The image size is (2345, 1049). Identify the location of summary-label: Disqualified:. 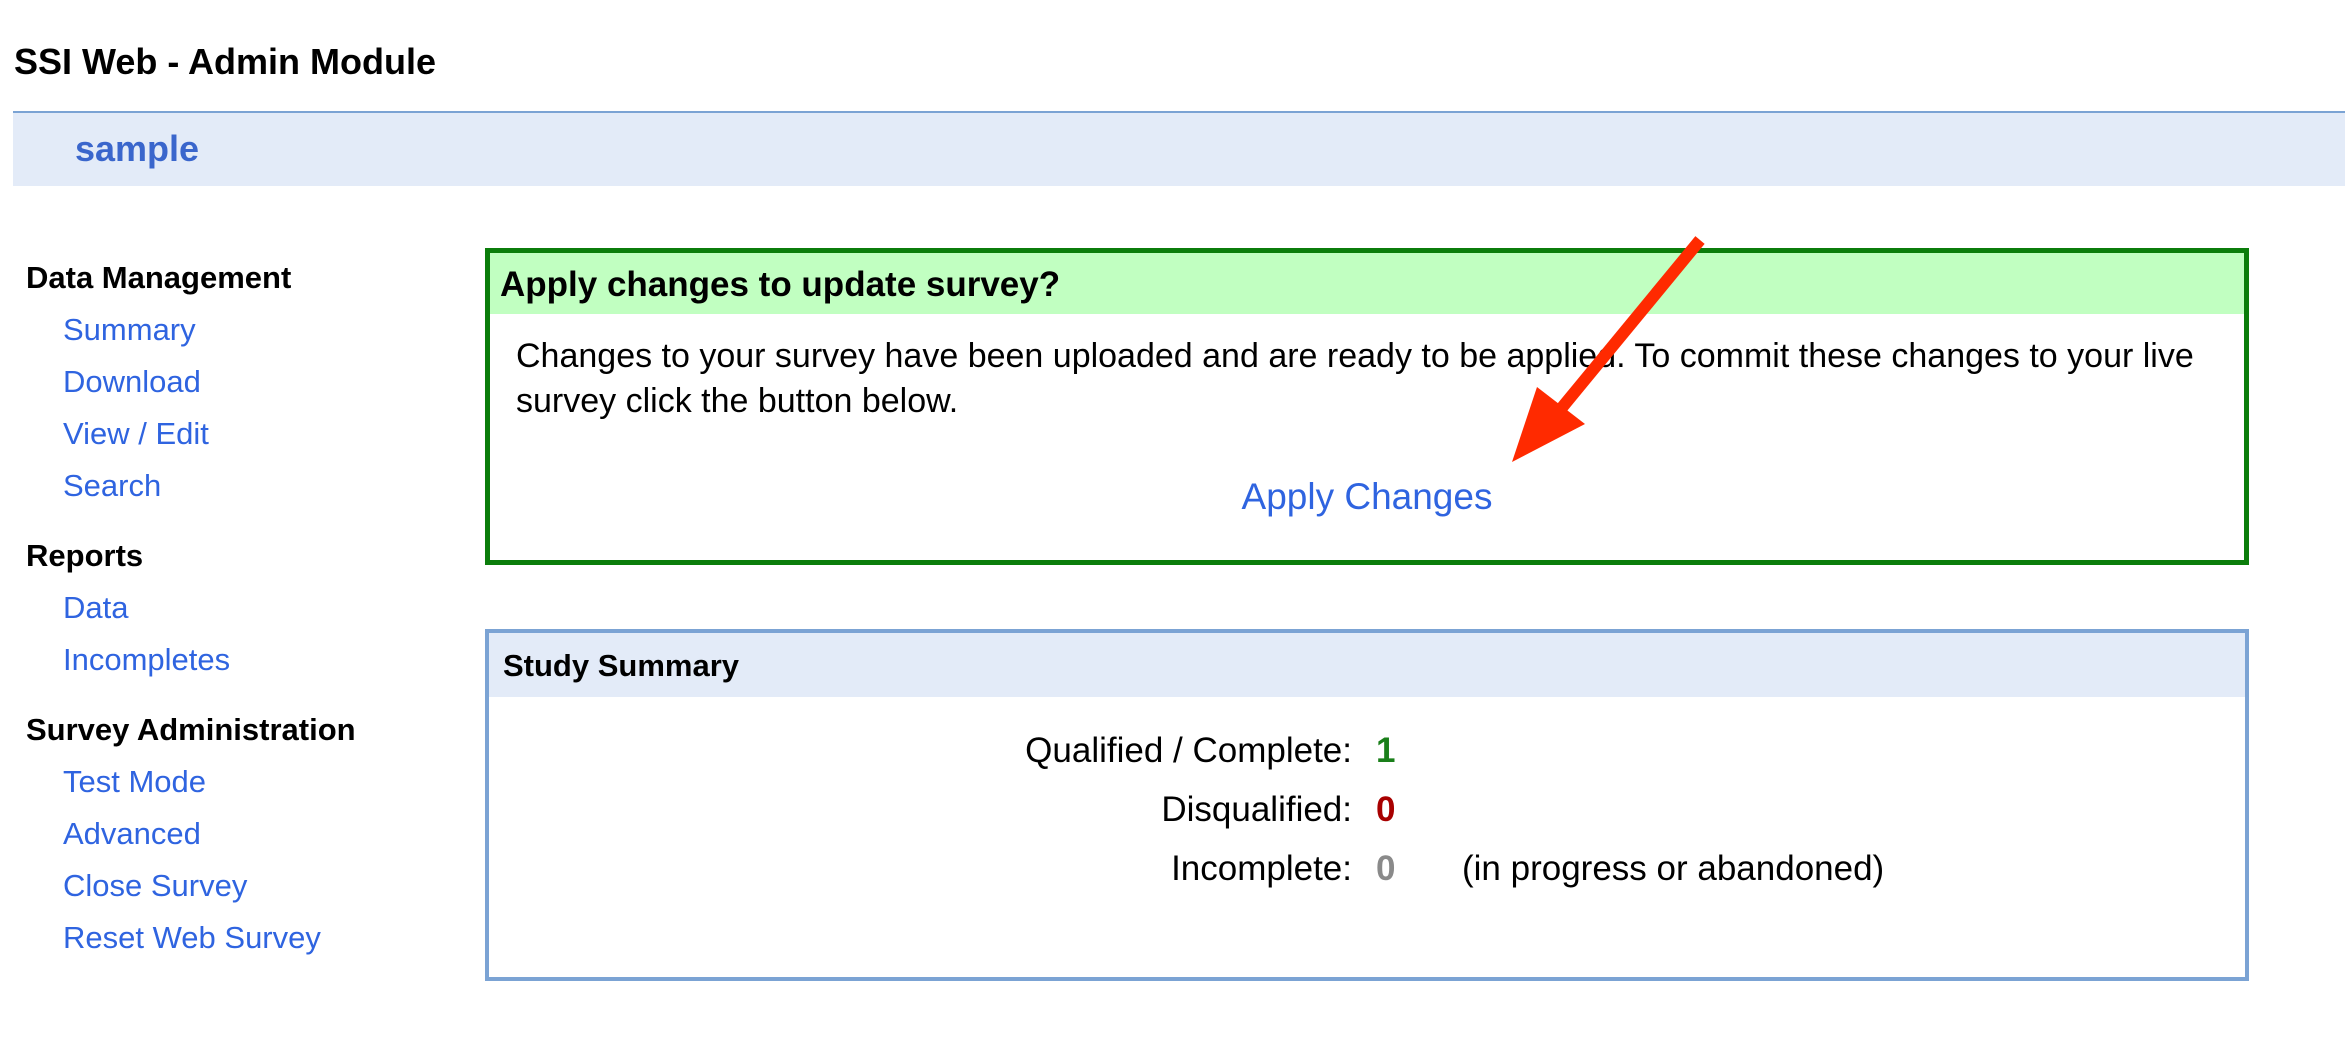
(1256, 809).